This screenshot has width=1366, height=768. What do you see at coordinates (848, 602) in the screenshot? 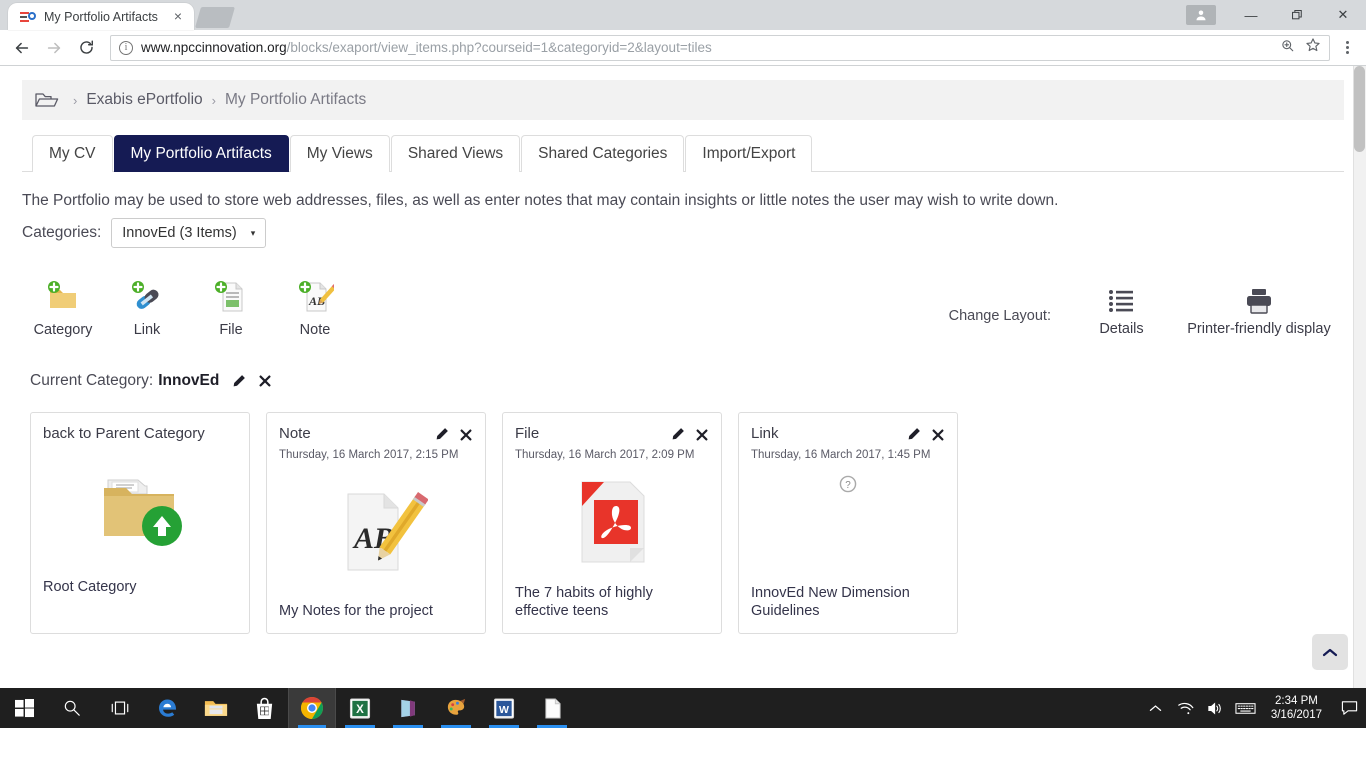
I see `tile-caption: InnovEd New Dimension Guidelines` at bounding box center [848, 602].